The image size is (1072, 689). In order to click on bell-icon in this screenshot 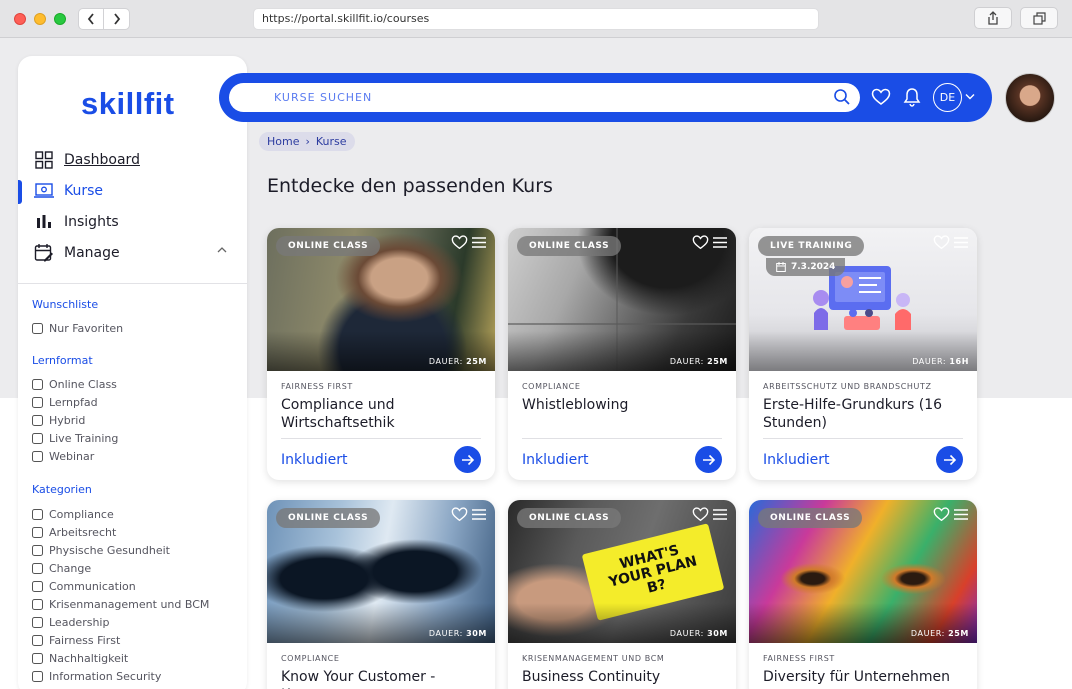, I will do `click(912, 97)`.